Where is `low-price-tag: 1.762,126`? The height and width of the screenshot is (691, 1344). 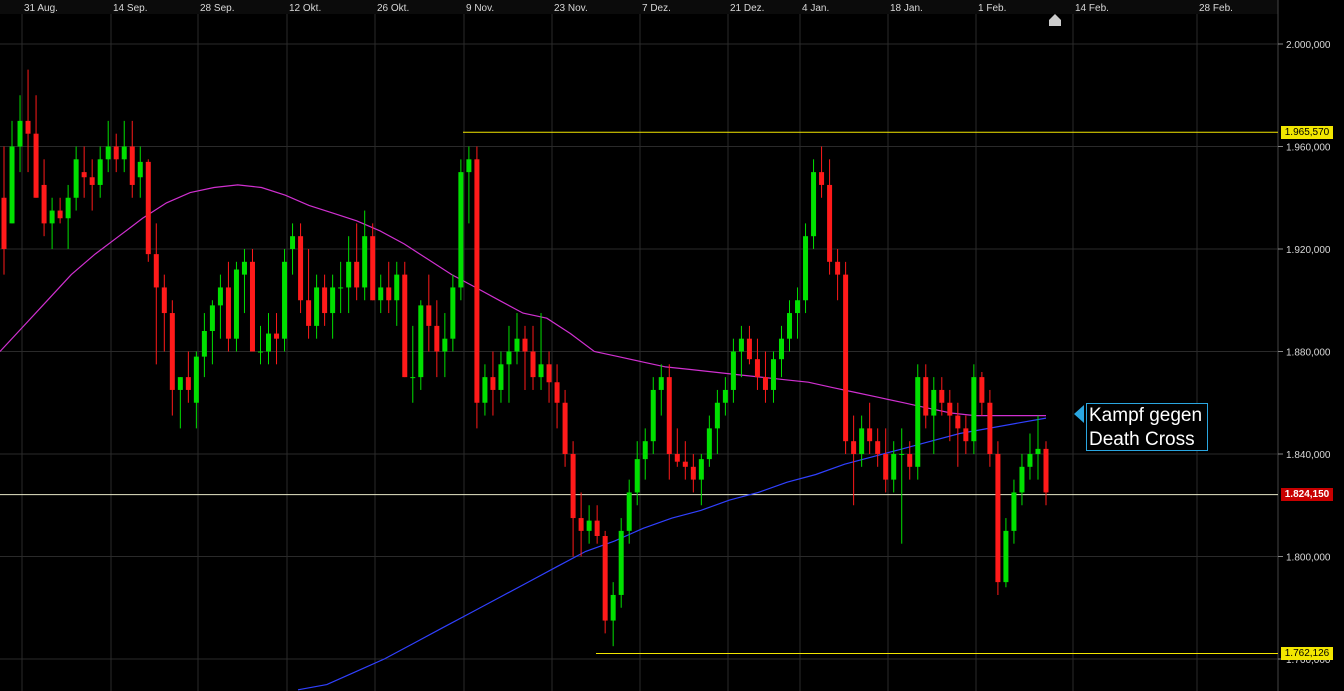 low-price-tag: 1.762,126 is located at coordinates (1307, 653).